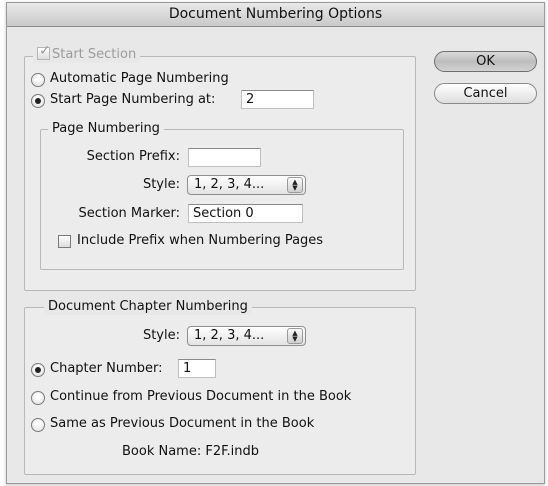  What do you see at coordinates (277, 99) in the screenshot?
I see `start-page-number-input: 2` at bounding box center [277, 99].